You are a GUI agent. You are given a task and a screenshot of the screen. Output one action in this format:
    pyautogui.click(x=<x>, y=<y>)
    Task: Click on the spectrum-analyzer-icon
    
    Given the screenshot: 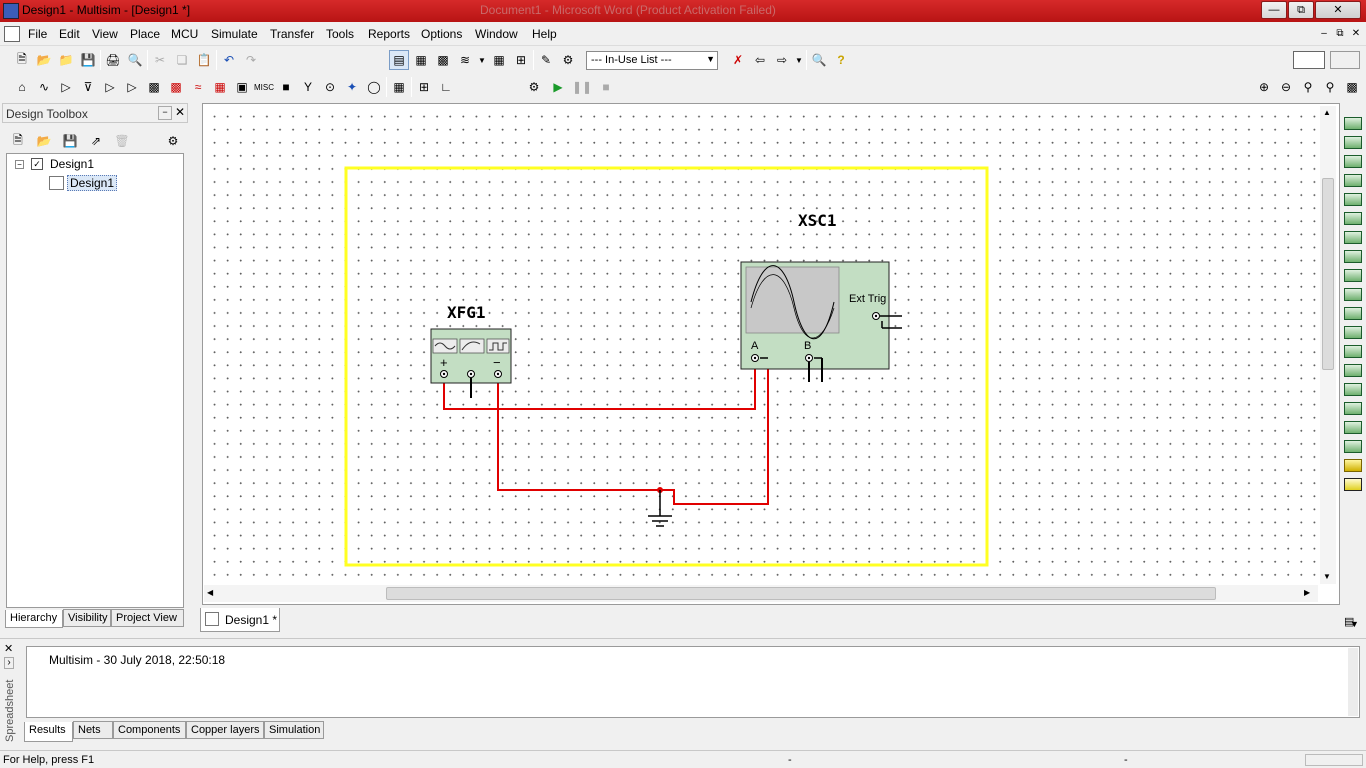 What is the action you would take?
    pyautogui.click(x=1353, y=351)
    